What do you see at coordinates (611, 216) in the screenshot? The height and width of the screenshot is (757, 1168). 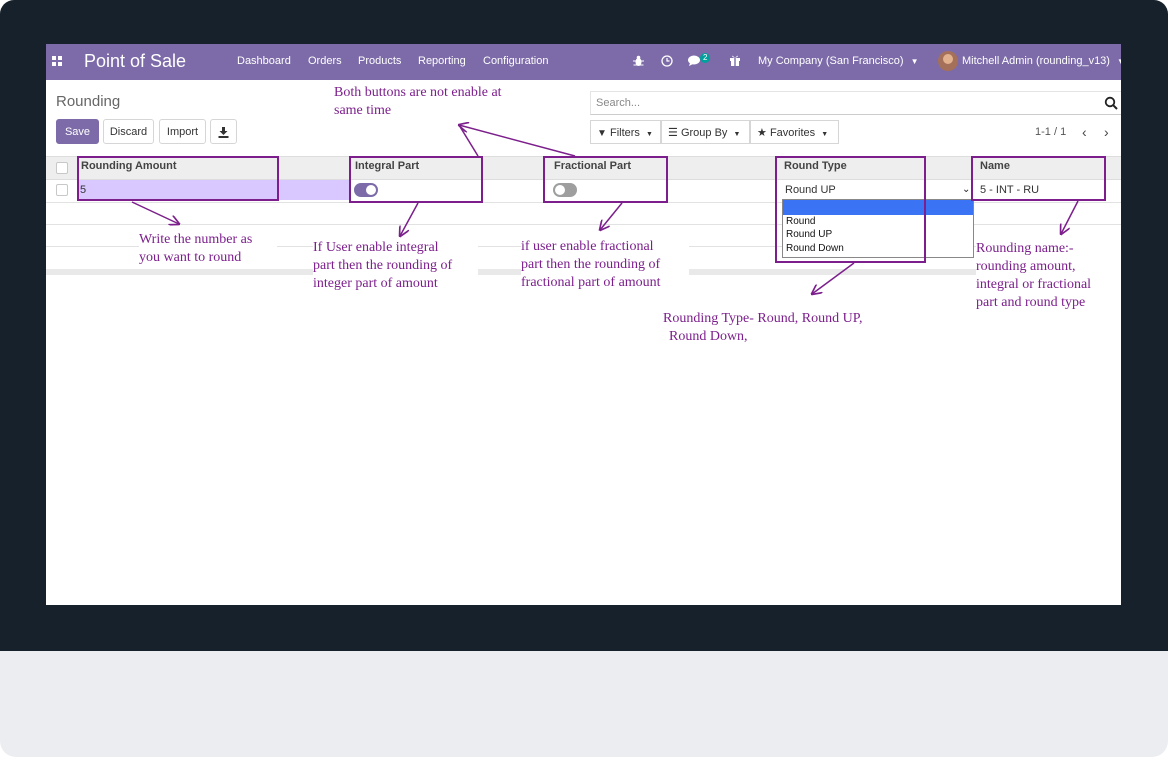 I see `arrow-fractional-part` at bounding box center [611, 216].